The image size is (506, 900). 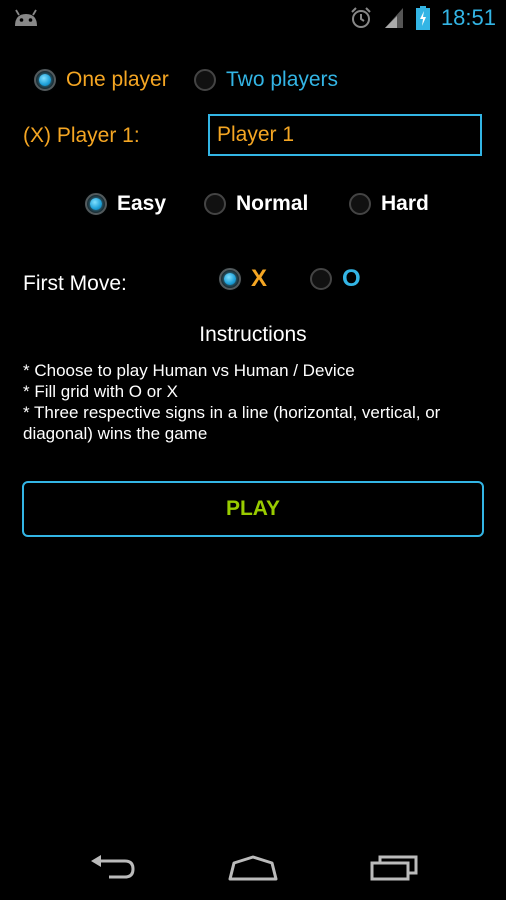 What do you see at coordinates (335, 279) in the screenshot?
I see `radio-first-move-o: O` at bounding box center [335, 279].